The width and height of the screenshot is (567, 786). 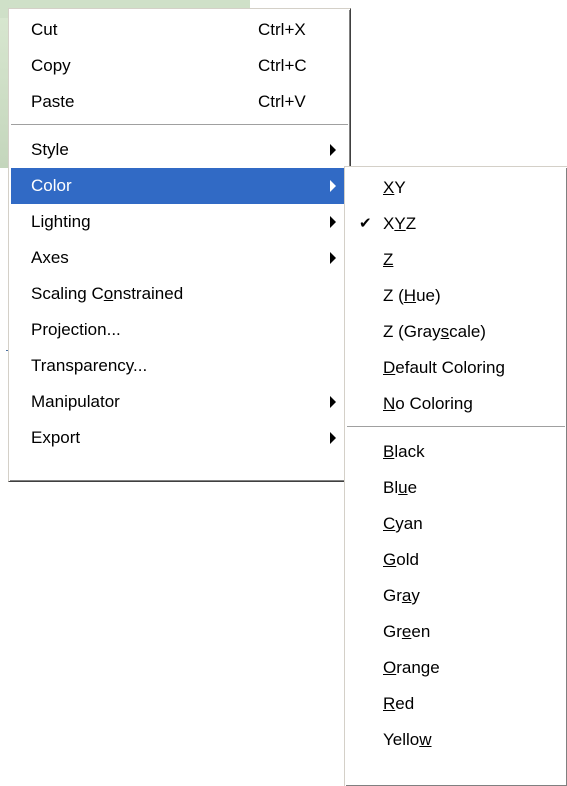 I want to click on color-option-yellow: Yellow, so click(x=456, y=740).